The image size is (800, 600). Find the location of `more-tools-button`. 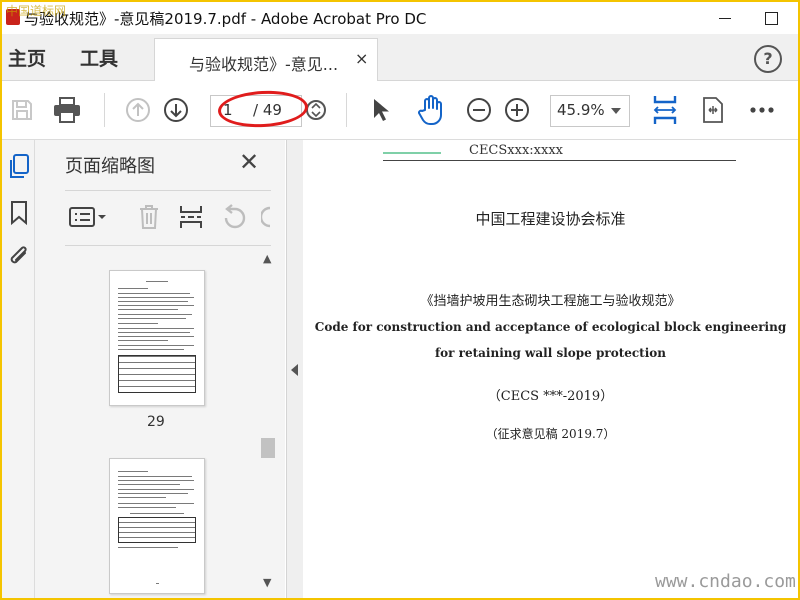

more-tools-button is located at coordinates (762, 110).